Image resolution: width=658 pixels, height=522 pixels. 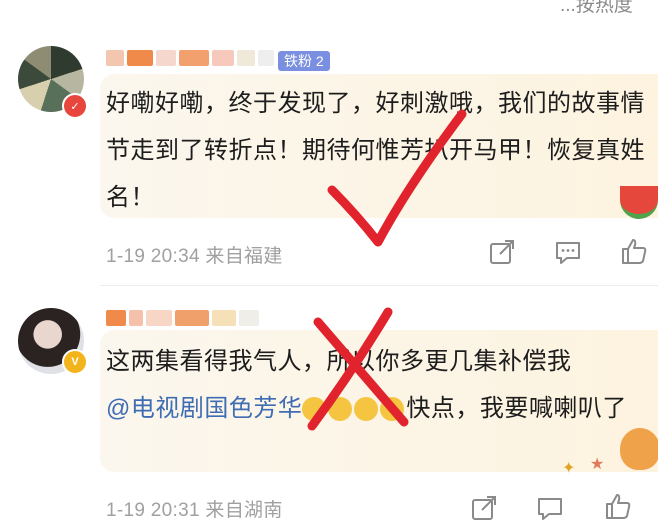 What do you see at coordinates (516, 408) in the screenshot?
I see `comment-text-part: 快点，我要喊喇叭了` at bounding box center [516, 408].